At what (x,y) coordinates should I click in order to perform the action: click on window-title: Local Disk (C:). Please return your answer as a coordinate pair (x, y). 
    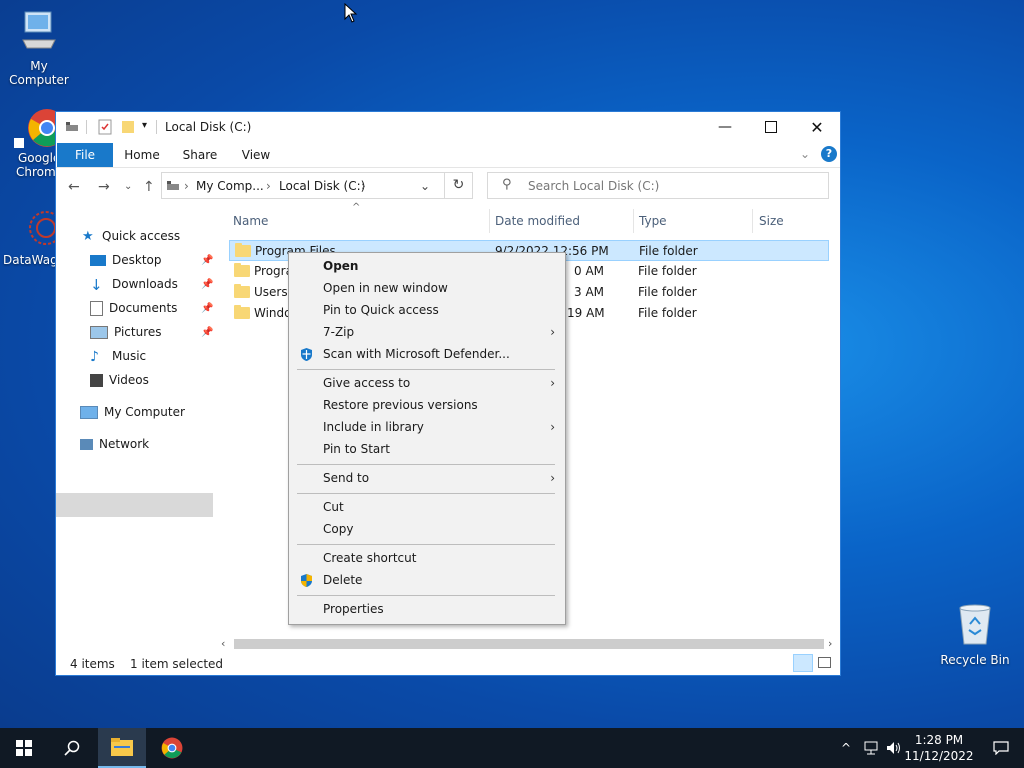
    Looking at the image, I should click on (208, 127).